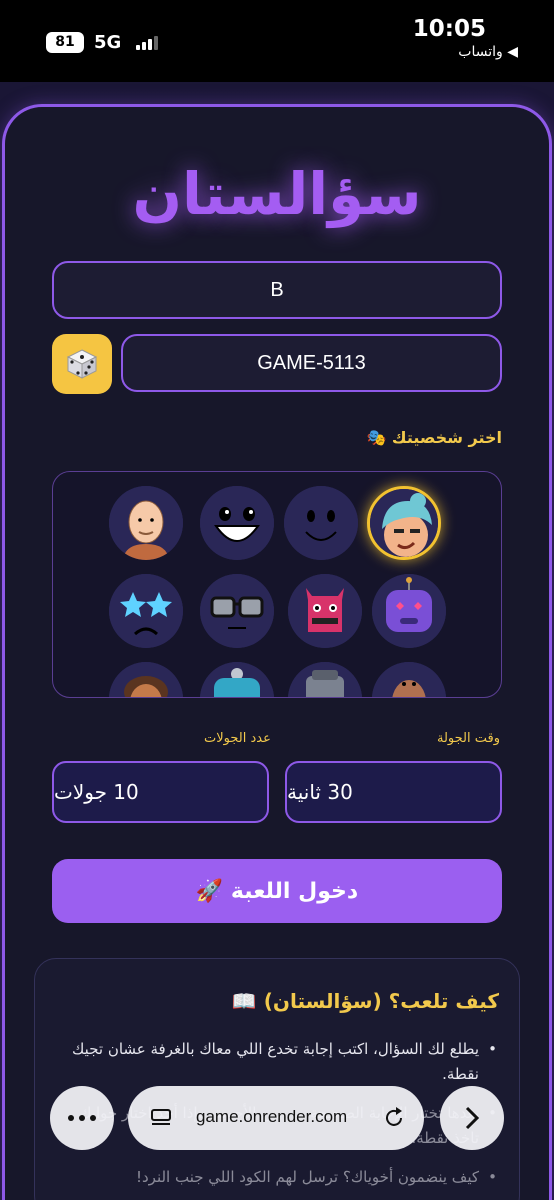  I want to click on avatar-monster-pink, so click(325, 611).